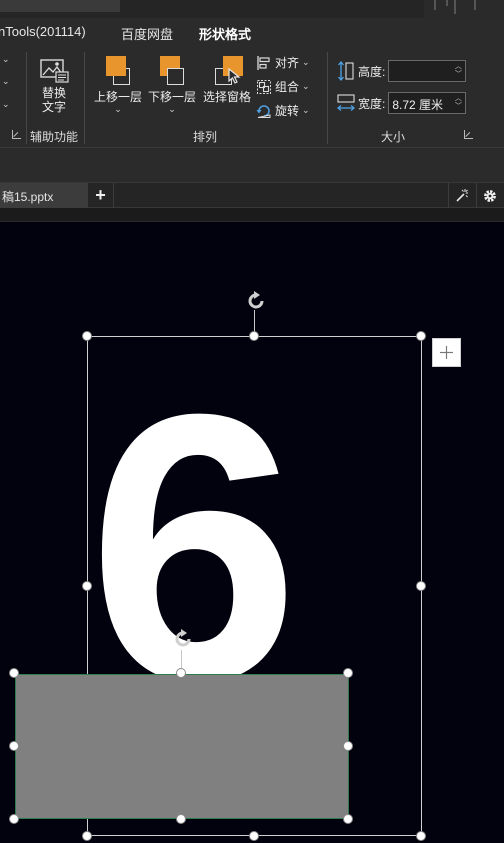  Describe the element at coordinates (43, 31) in the screenshot. I see `tab-ntools: nTools(201114)` at that location.